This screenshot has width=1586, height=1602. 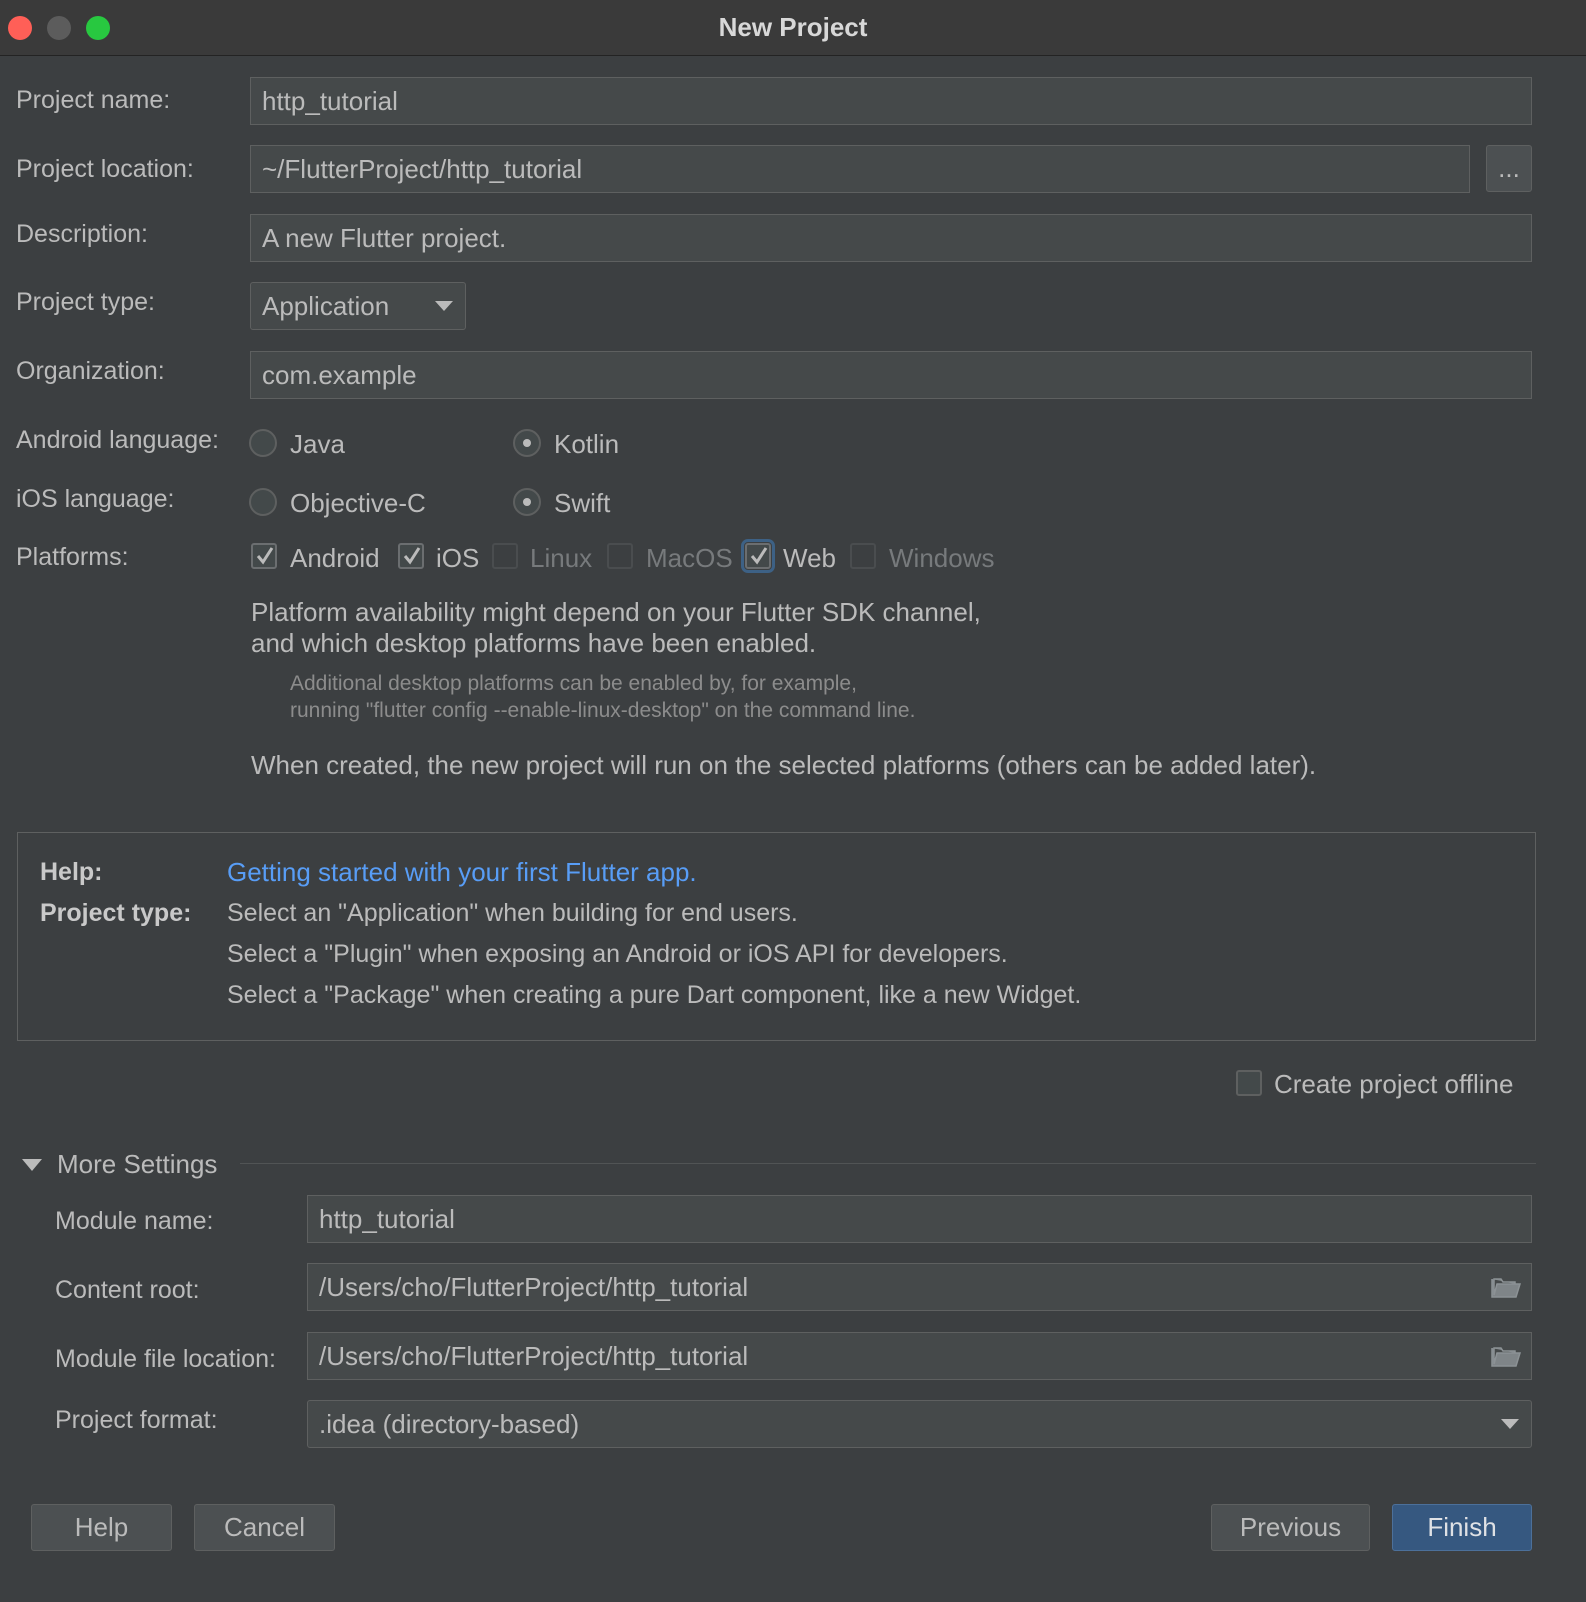 What do you see at coordinates (134, 1221) in the screenshot?
I see `module-name-label: Module name:` at bounding box center [134, 1221].